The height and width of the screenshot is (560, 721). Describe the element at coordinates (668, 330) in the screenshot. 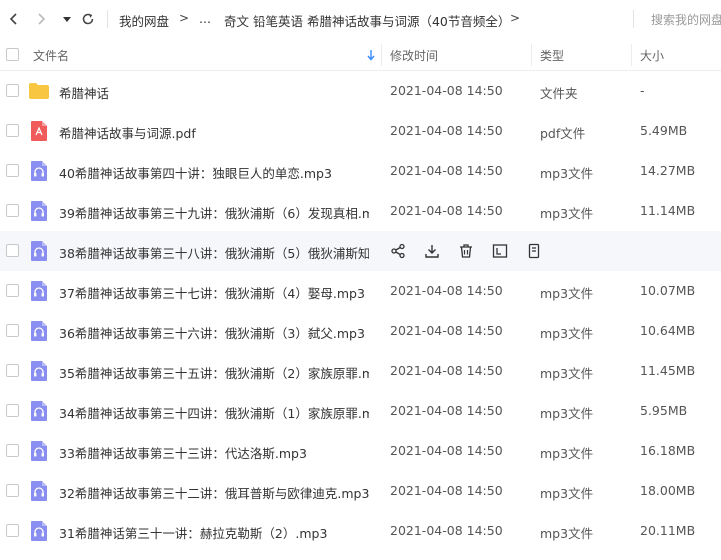

I see `file-size: 10.64MB` at that location.